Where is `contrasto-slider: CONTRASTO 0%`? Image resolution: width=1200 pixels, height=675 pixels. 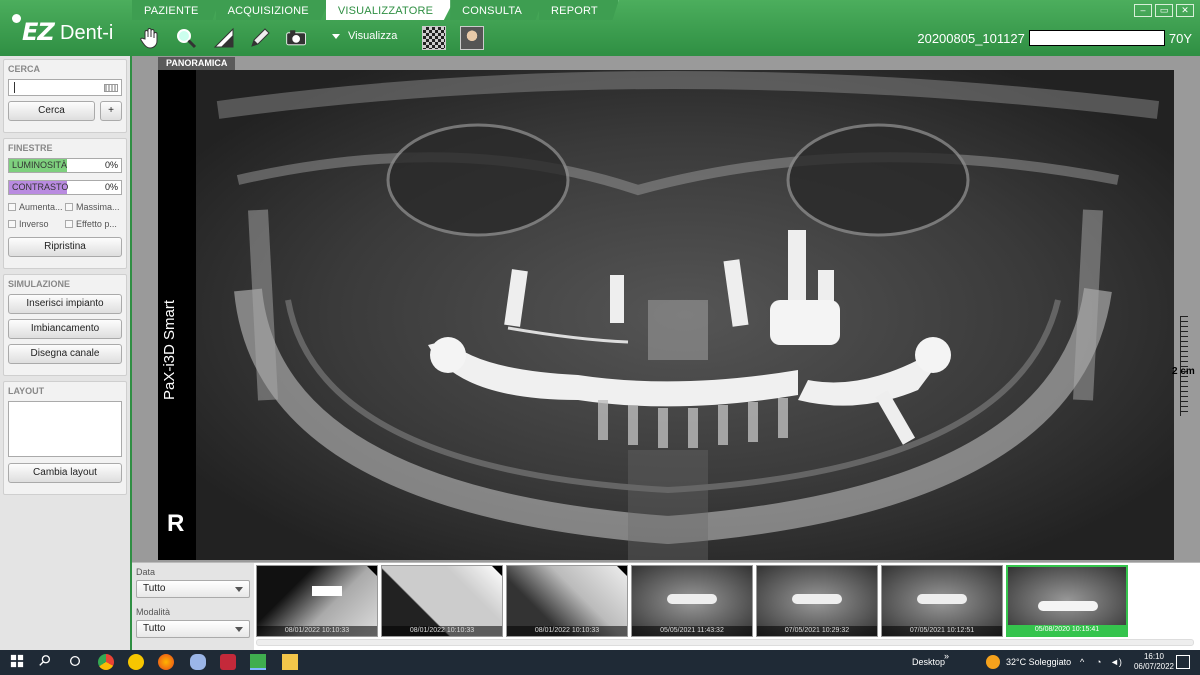
contrasto-slider: CONTRASTO 0% is located at coordinates (65, 187).